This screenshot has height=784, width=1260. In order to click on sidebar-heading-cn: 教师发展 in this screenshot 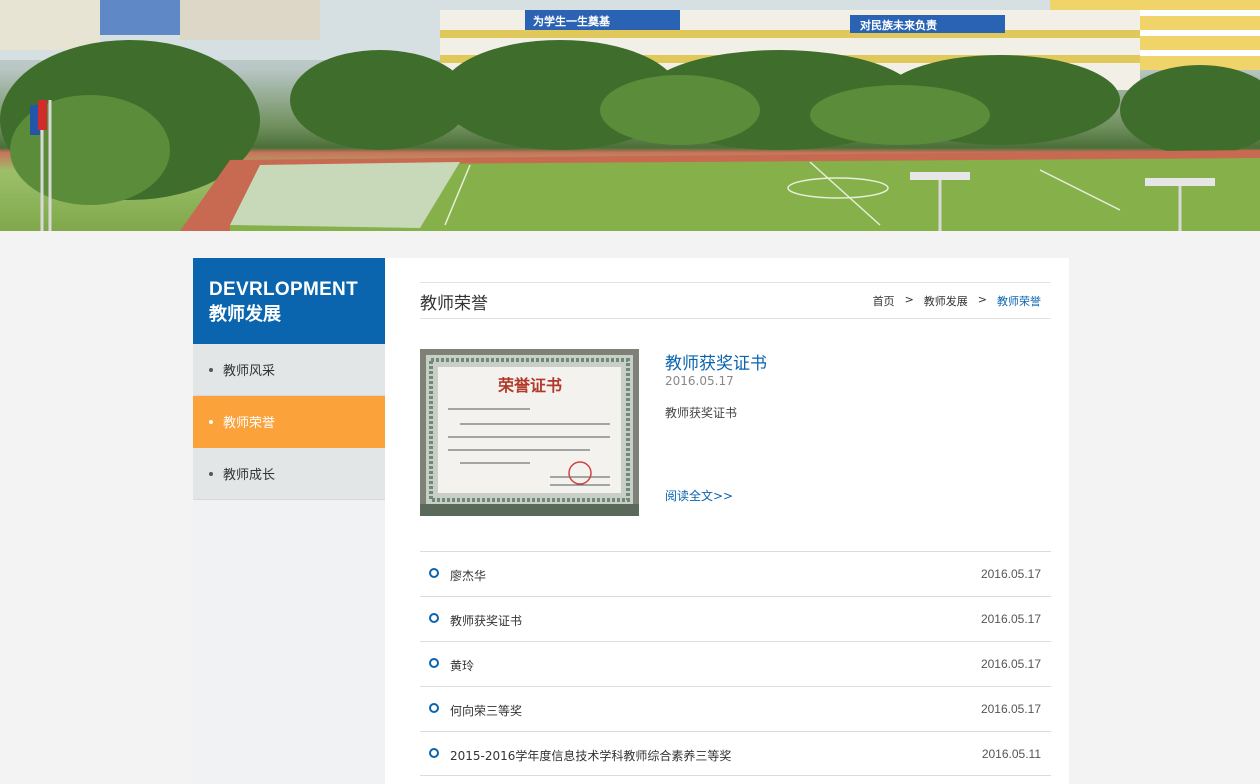, I will do `click(245, 314)`.